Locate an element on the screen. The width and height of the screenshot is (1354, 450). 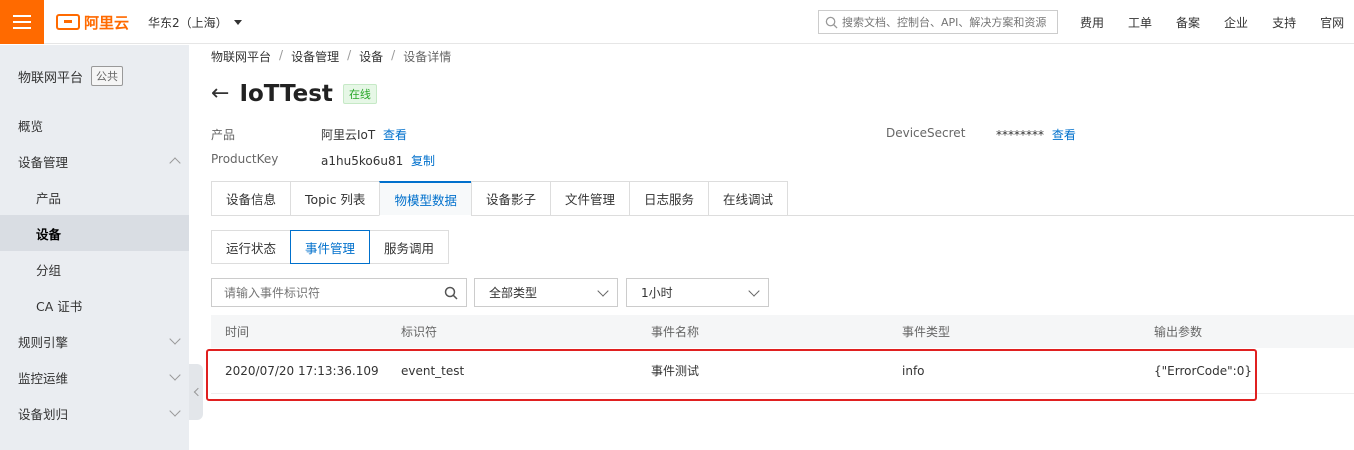
cell-identifier: event_test is located at coordinates (433, 370).